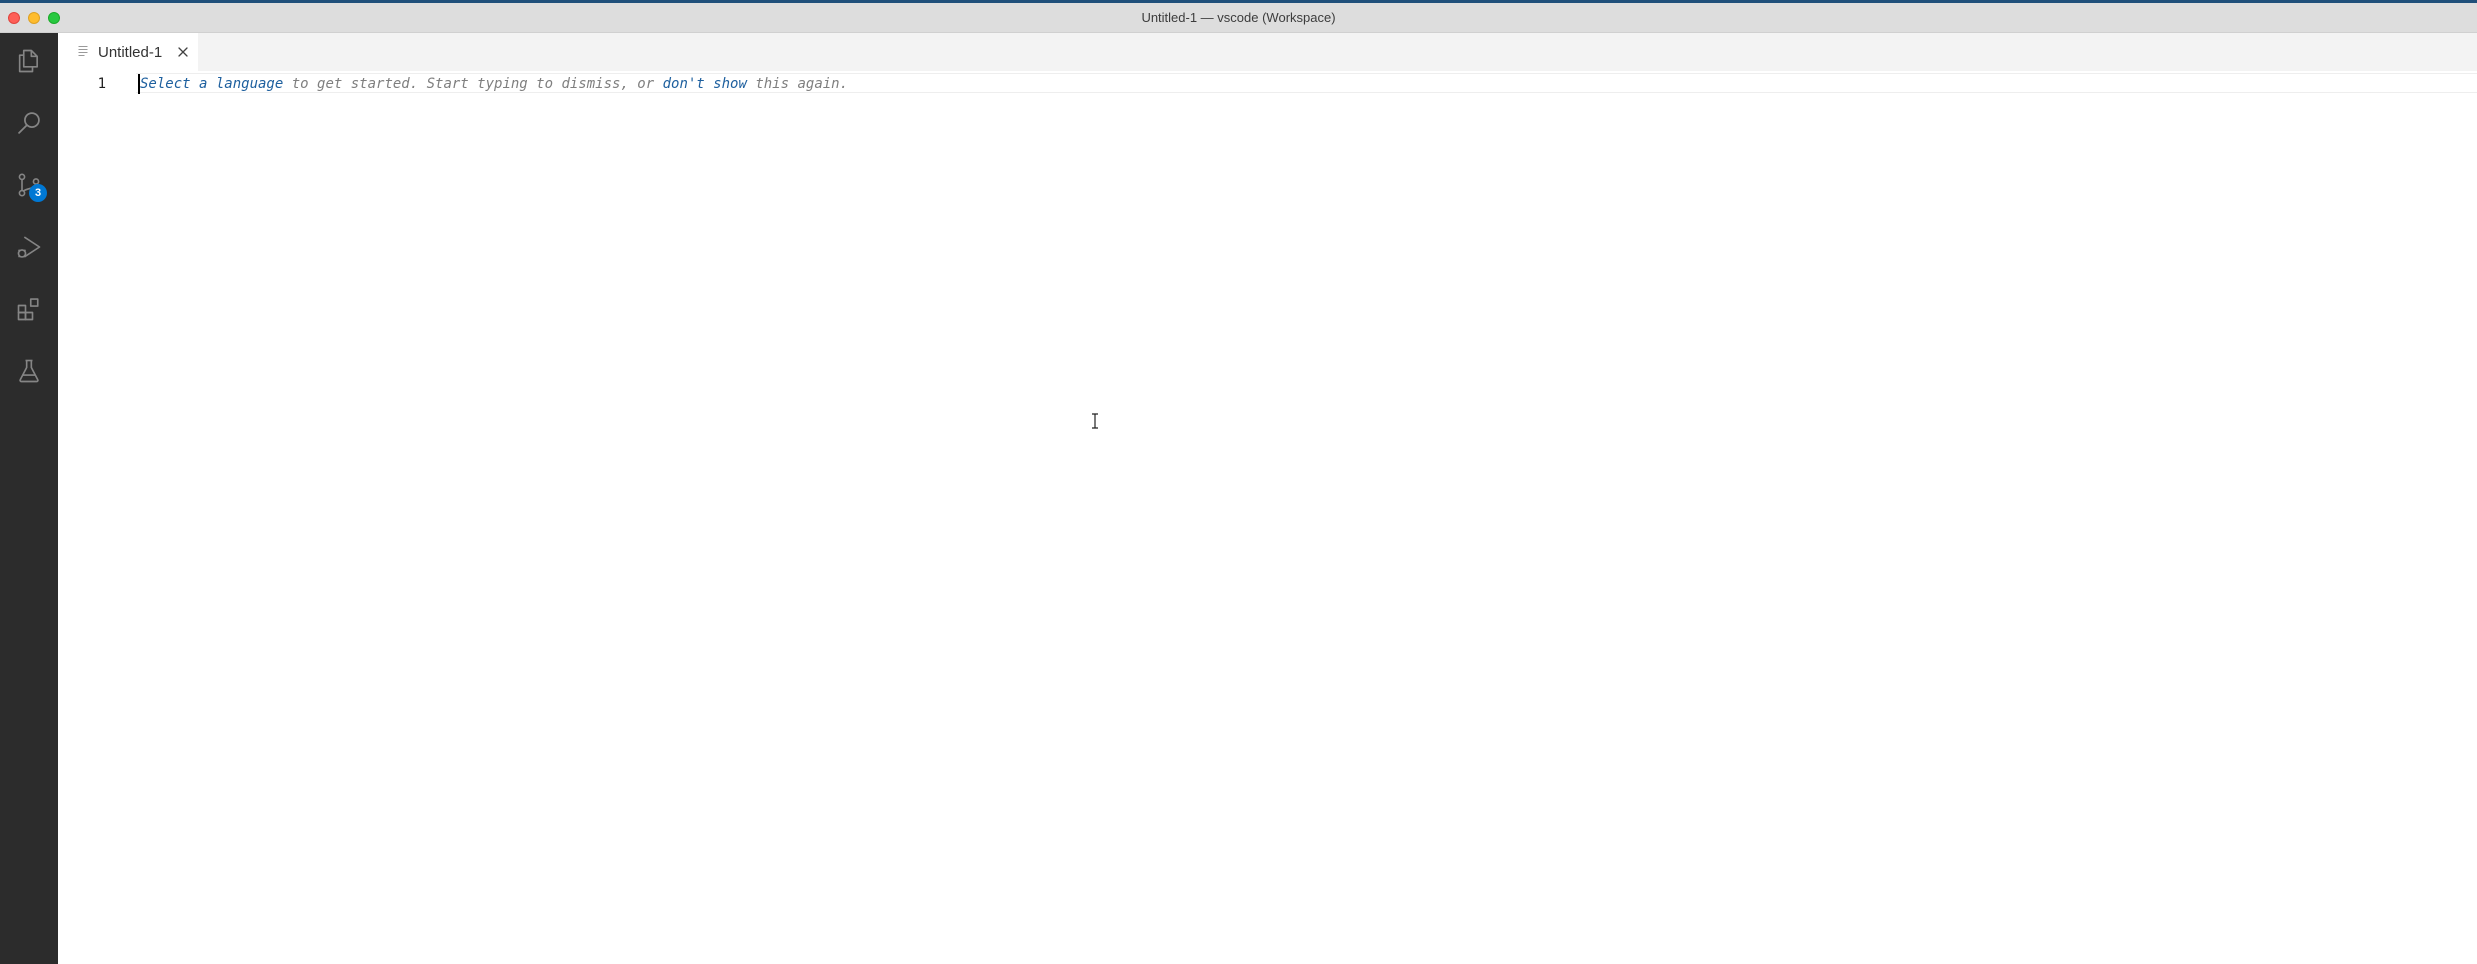 The image size is (2477, 964). I want to click on activity-testing, so click(29, 371).